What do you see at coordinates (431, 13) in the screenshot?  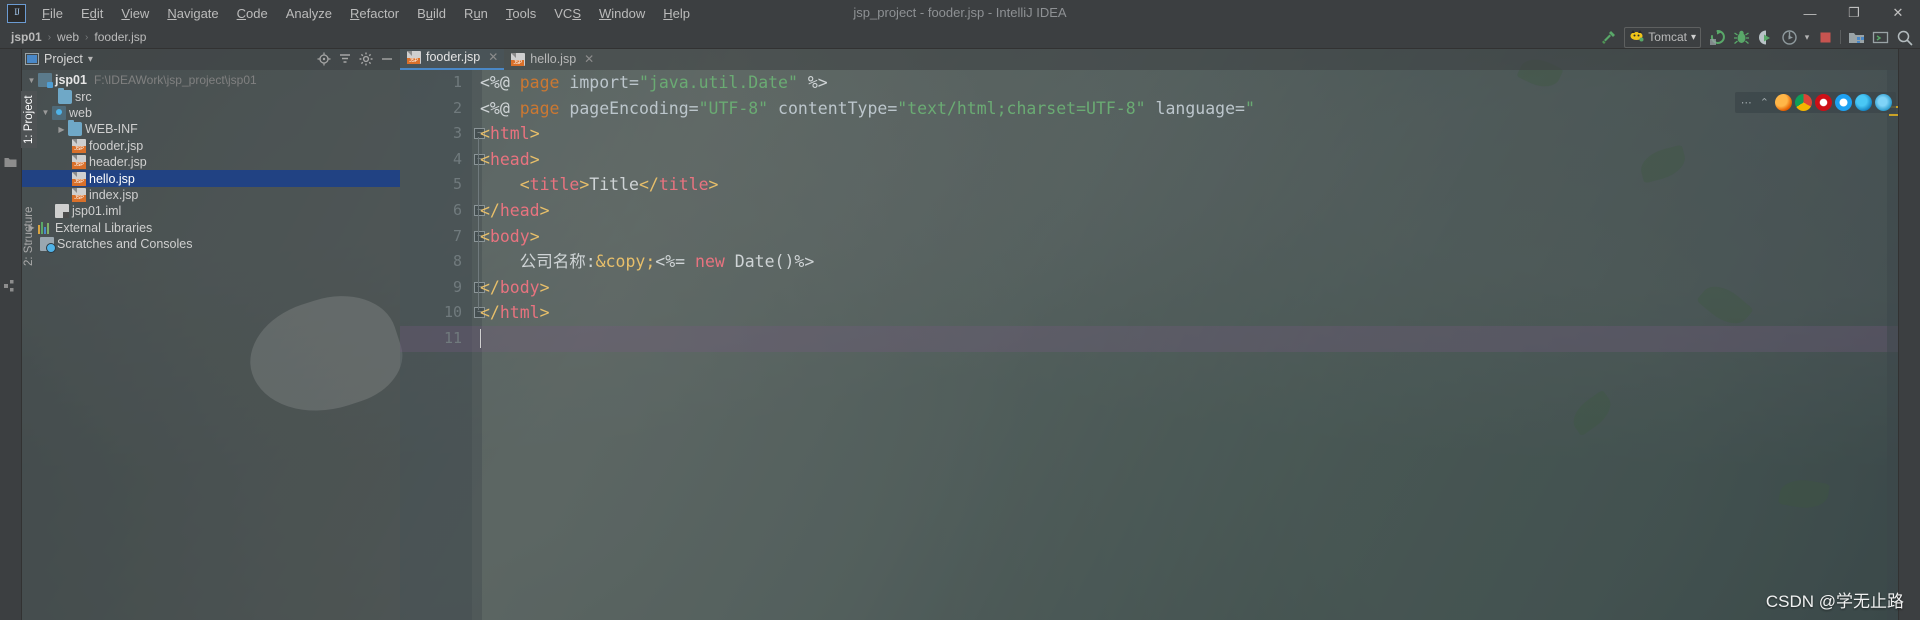 I see `menu-build: Build` at bounding box center [431, 13].